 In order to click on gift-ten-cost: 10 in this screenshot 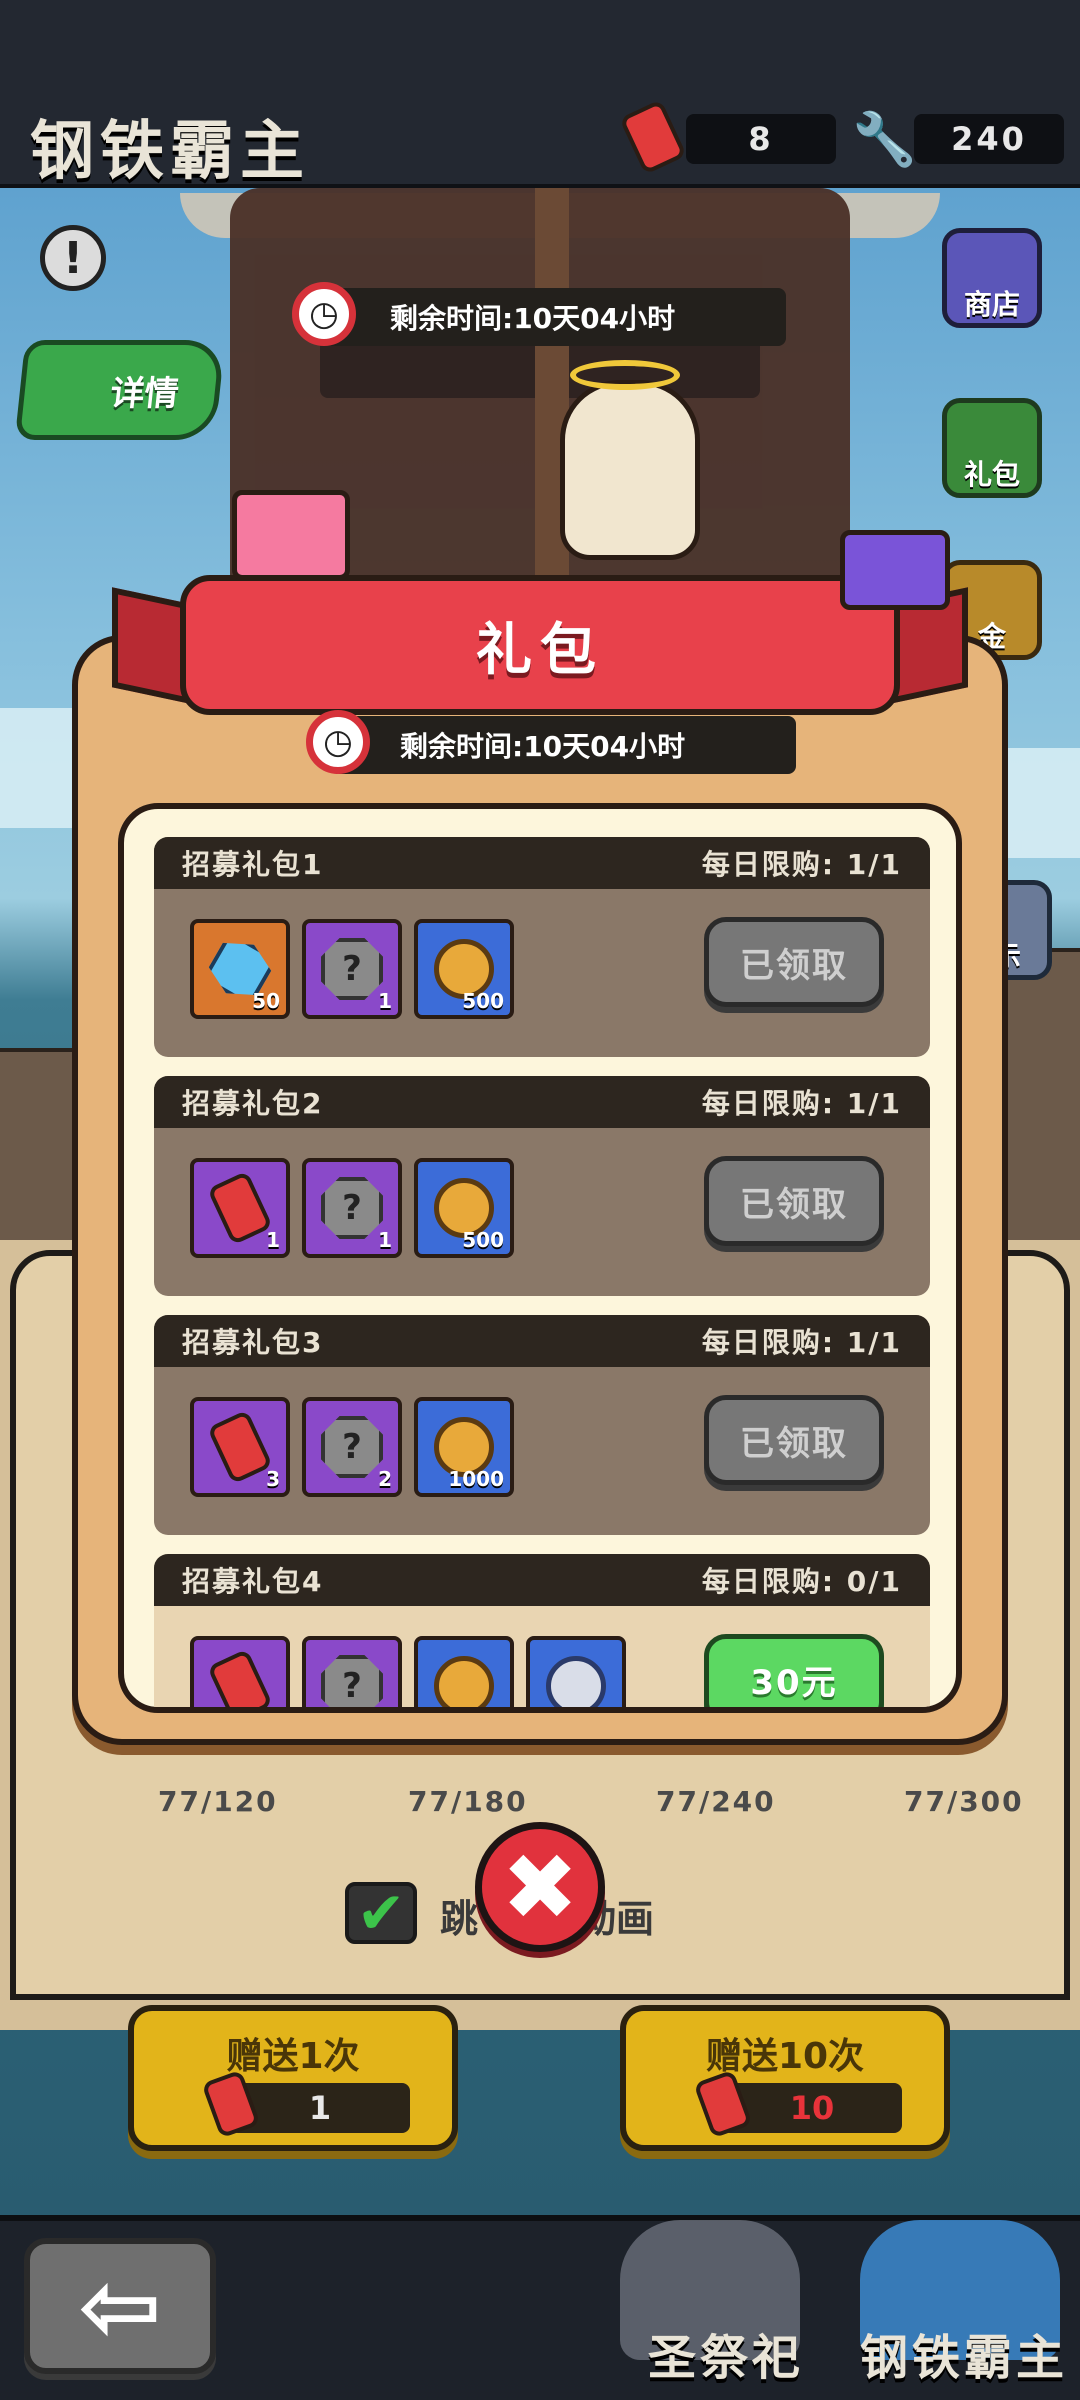, I will do `click(812, 2108)`.